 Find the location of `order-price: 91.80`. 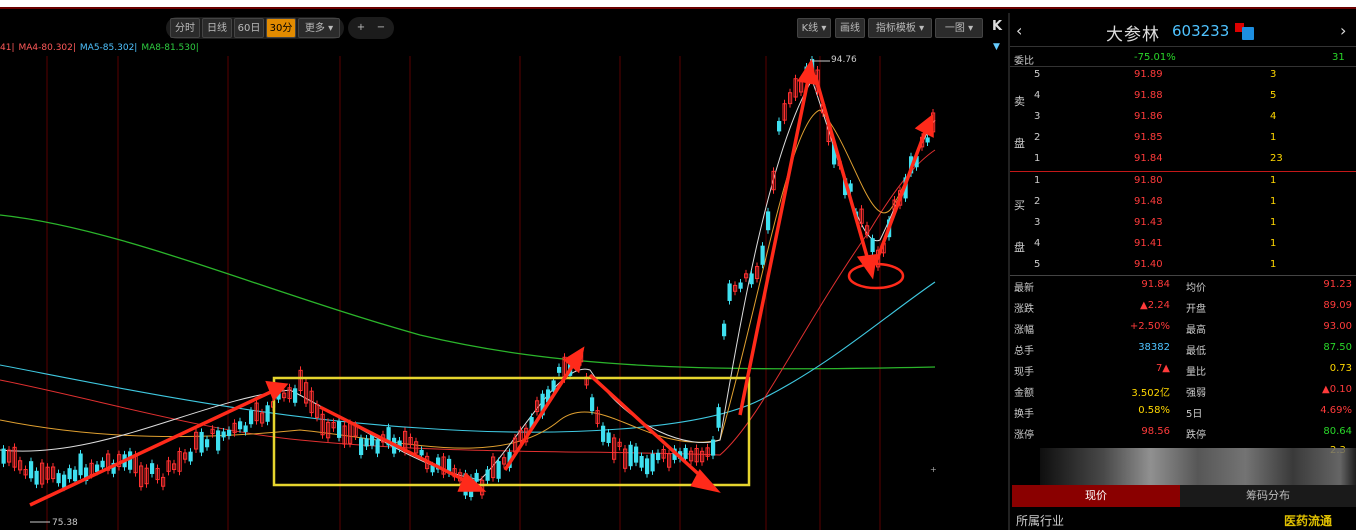

order-price: 91.80 is located at coordinates (1148, 180).